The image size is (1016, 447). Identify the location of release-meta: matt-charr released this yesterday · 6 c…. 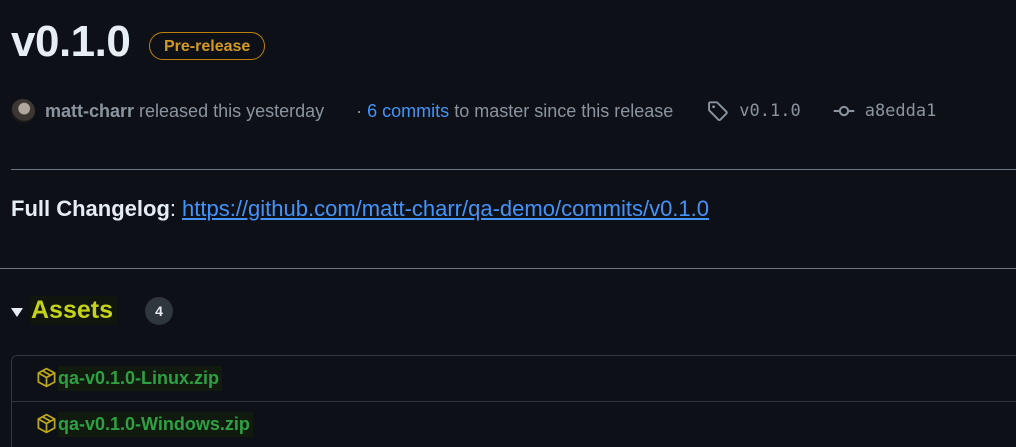
(513, 111).